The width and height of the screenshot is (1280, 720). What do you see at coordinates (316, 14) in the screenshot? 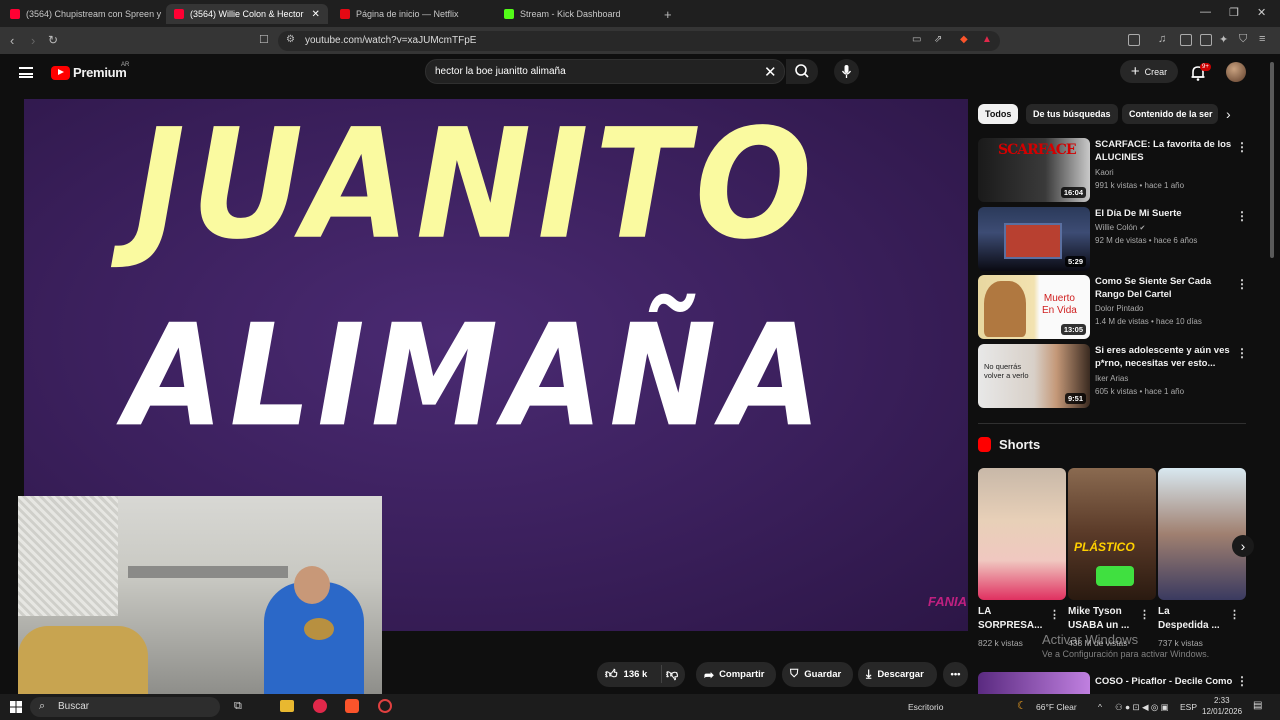
I see `close-tab-icon: ✕` at bounding box center [316, 14].